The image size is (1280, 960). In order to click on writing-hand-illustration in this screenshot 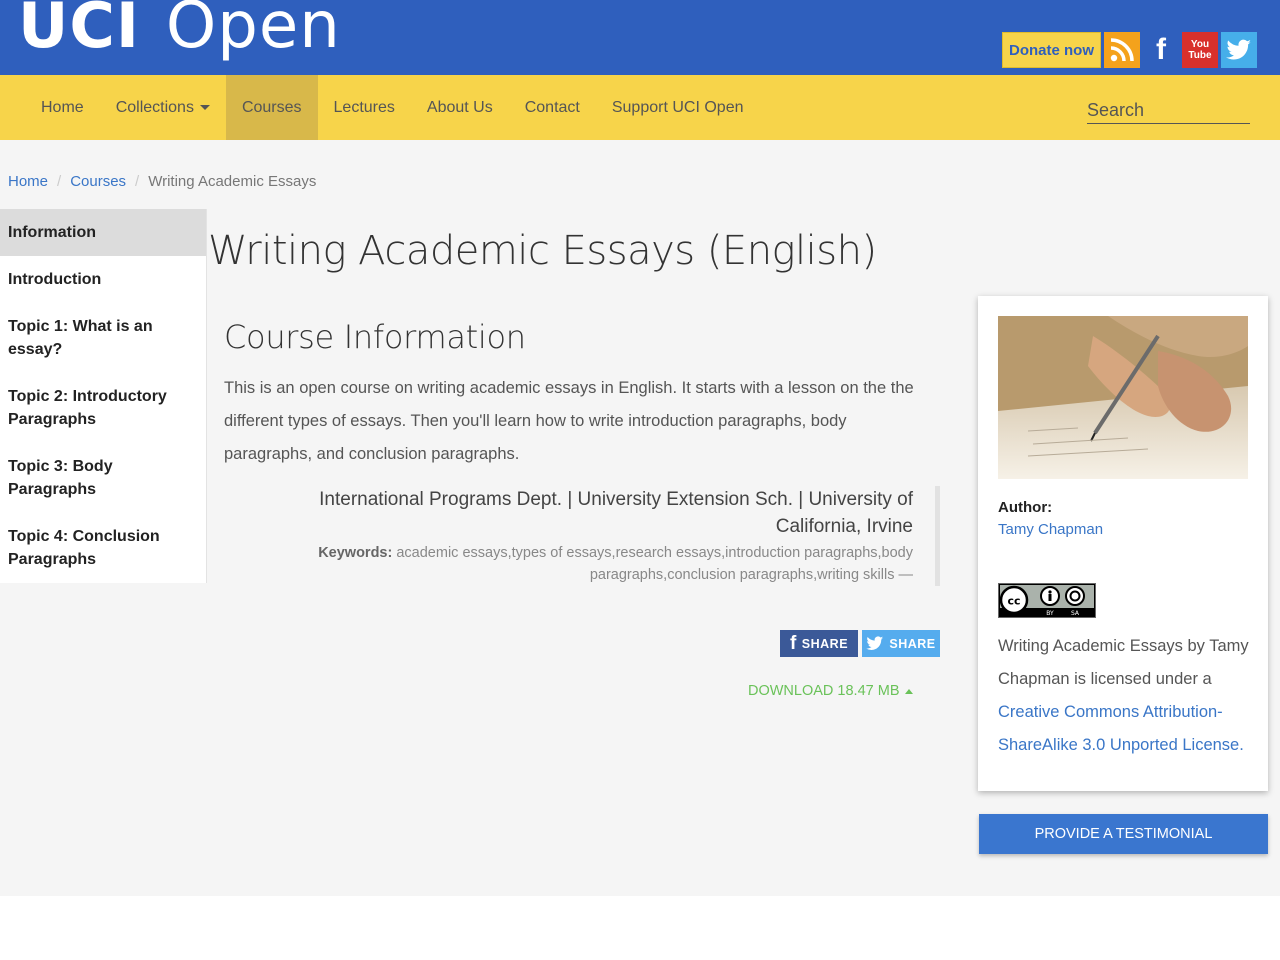, I will do `click(1123, 397)`.